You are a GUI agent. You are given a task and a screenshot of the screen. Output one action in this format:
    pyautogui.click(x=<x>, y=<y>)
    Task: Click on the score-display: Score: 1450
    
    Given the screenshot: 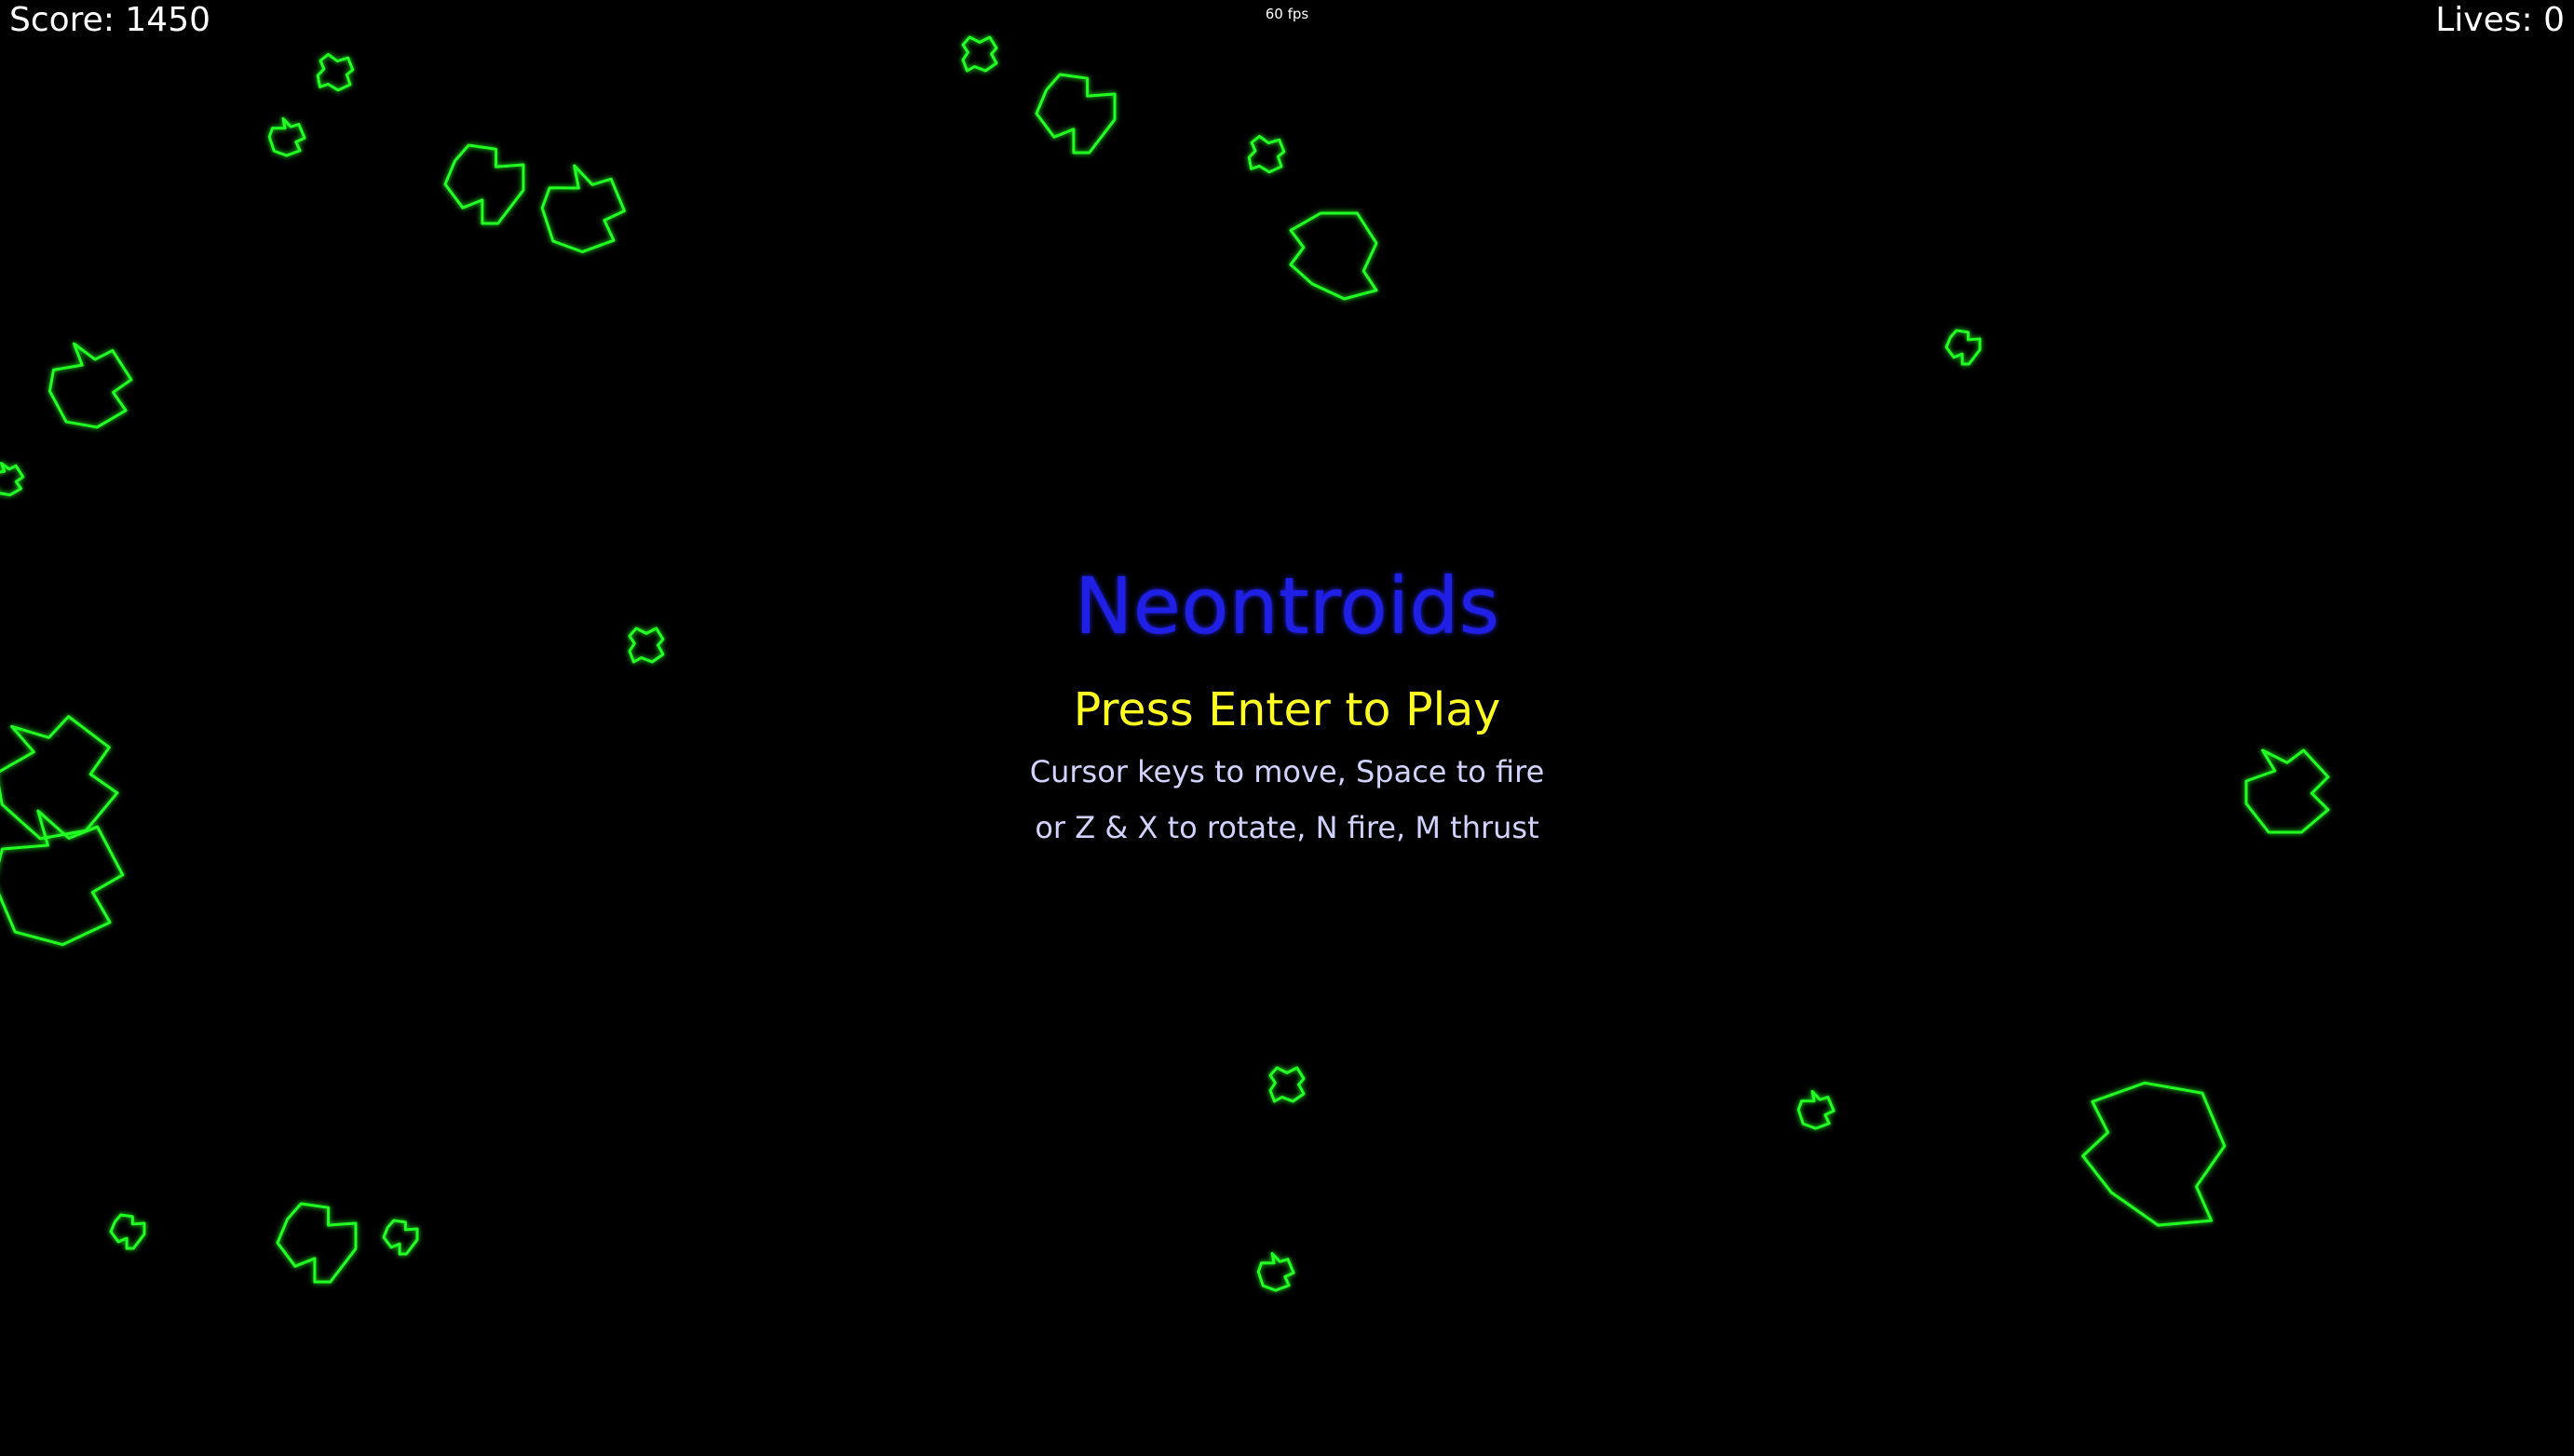 What is the action you would take?
    pyautogui.click(x=110, y=20)
    